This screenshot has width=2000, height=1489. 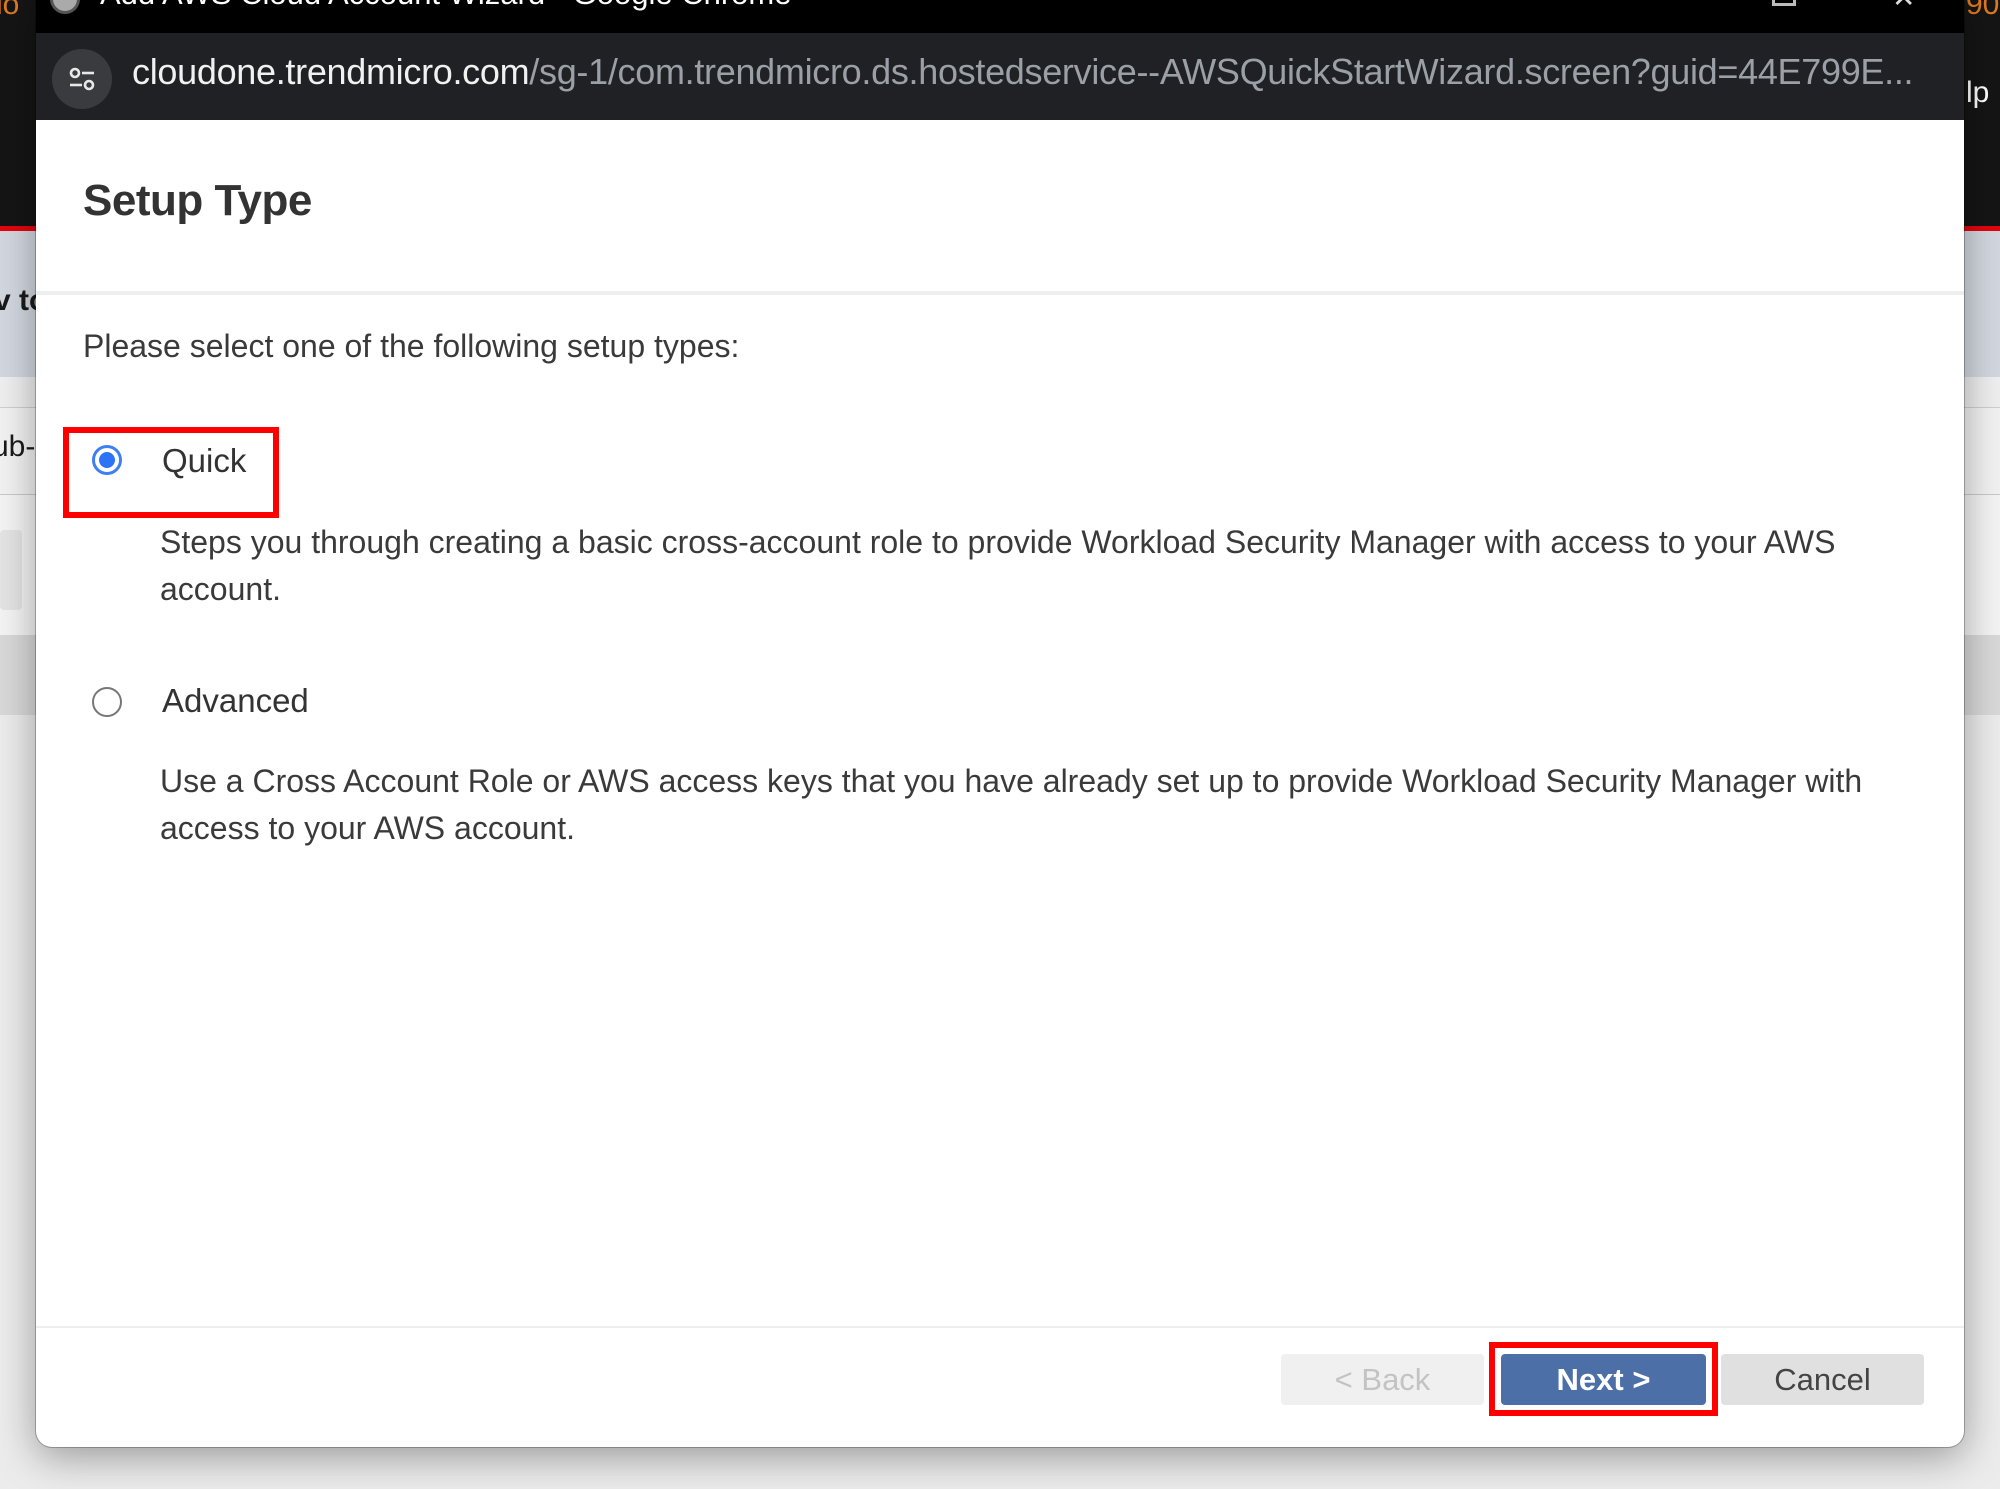 I want to click on back-button: < Back, so click(x=1382, y=1379).